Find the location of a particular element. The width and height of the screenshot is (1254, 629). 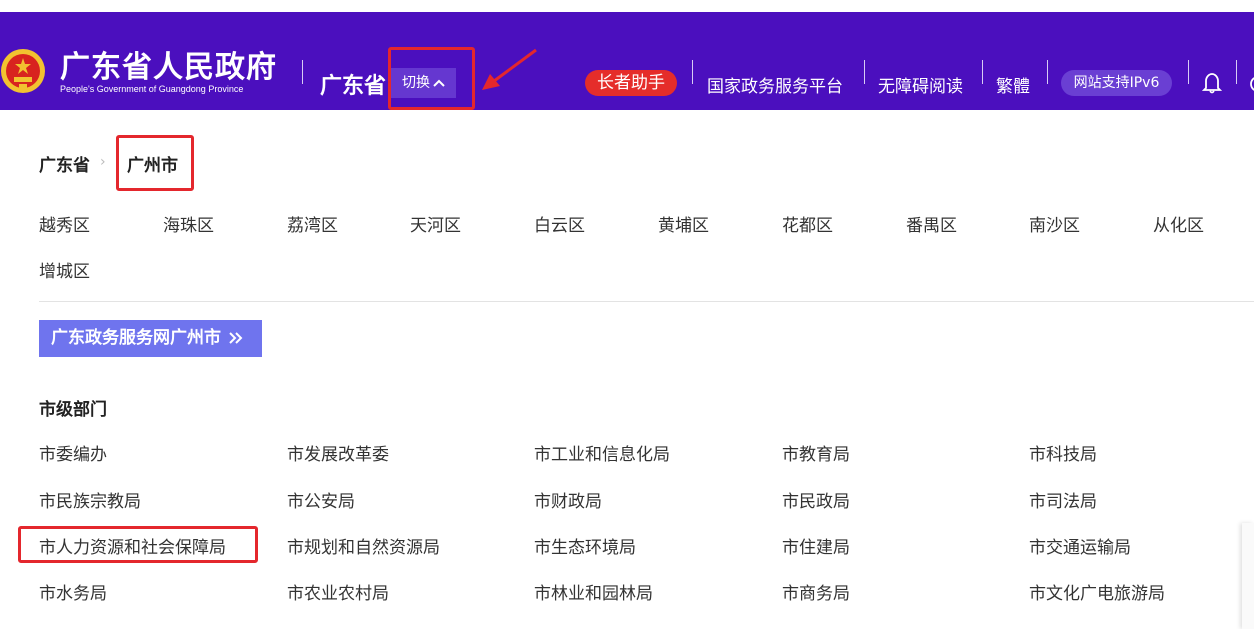

department-link: 市农业农村局 is located at coordinates (338, 591).